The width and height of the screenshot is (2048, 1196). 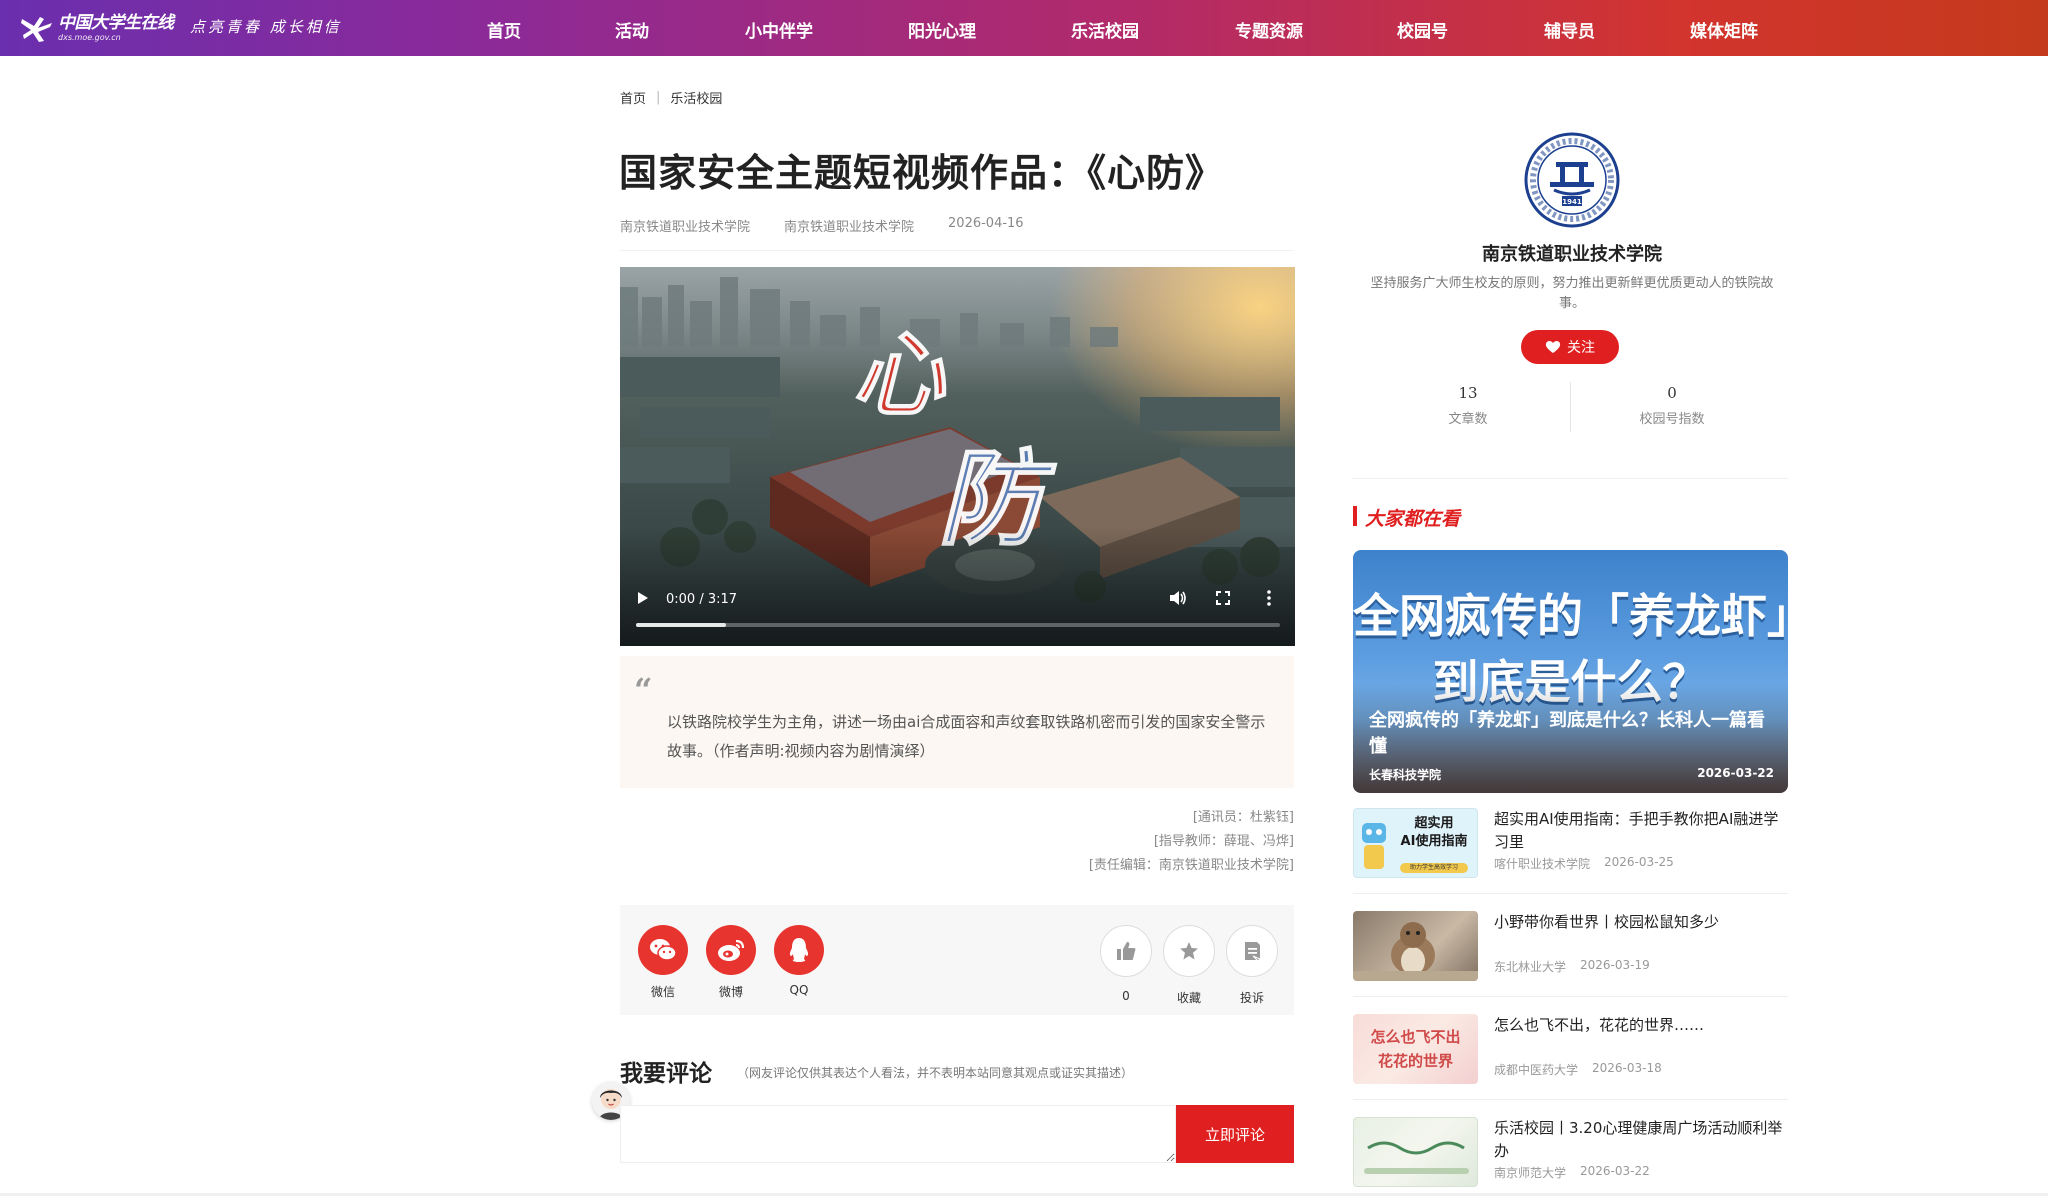 I want to click on nav-item-study-buddy: 小中伴学, so click(x=779, y=29).